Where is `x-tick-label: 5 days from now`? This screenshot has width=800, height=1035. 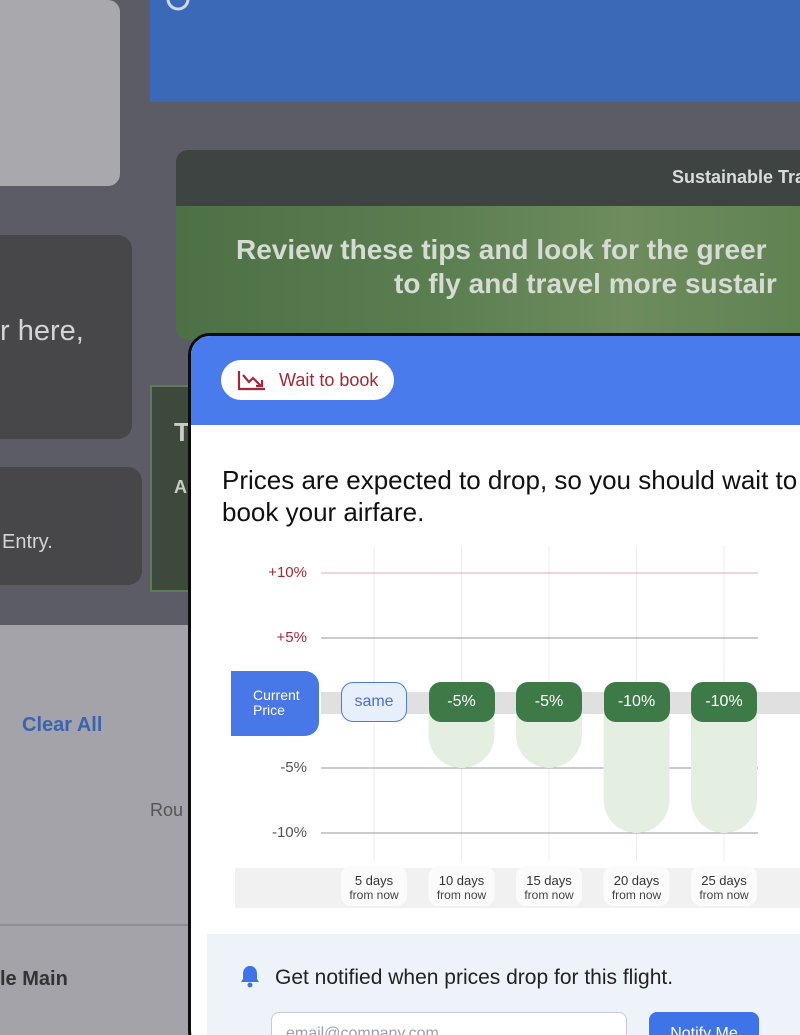
x-tick-label: 5 days from now is located at coordinates (374, 888).